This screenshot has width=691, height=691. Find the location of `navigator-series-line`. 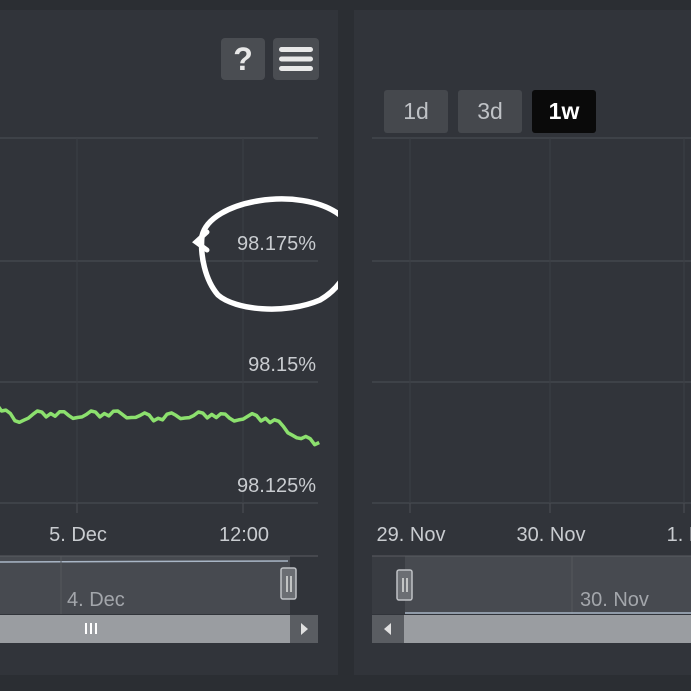

navigator-series-line is located at coordinates (144, 561).